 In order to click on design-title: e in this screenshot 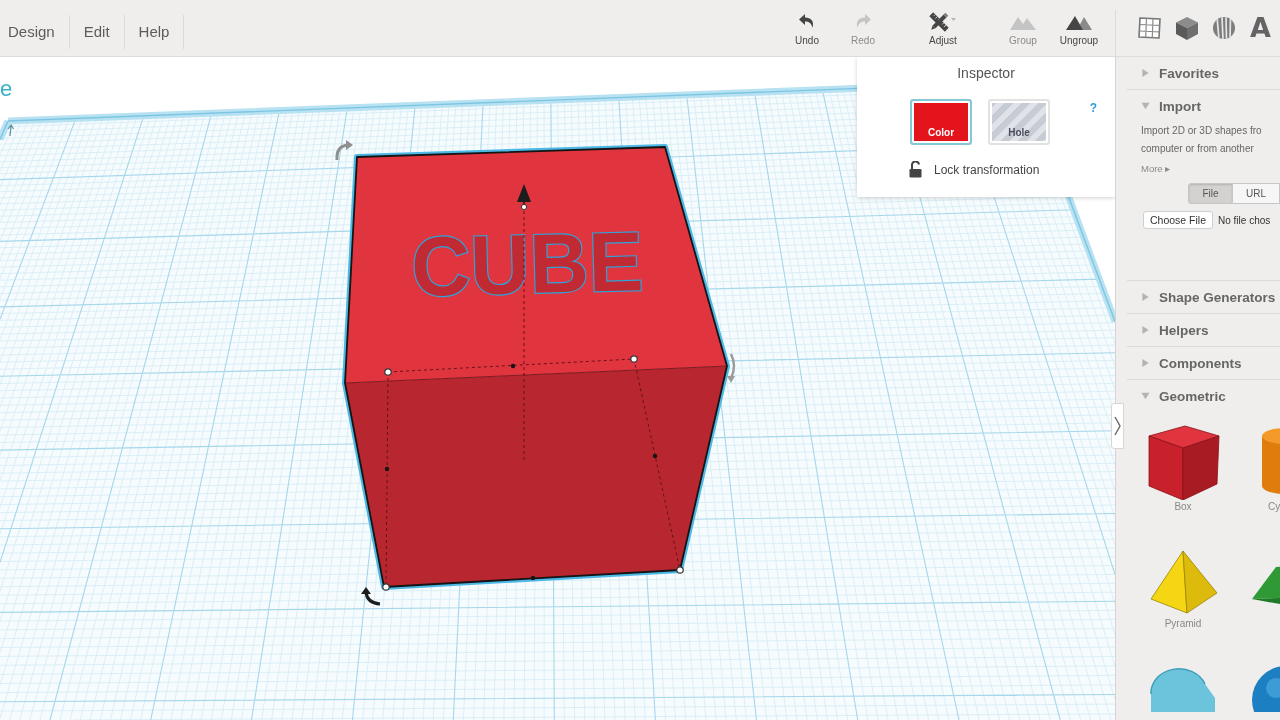, I will do `click(6, 89)`.